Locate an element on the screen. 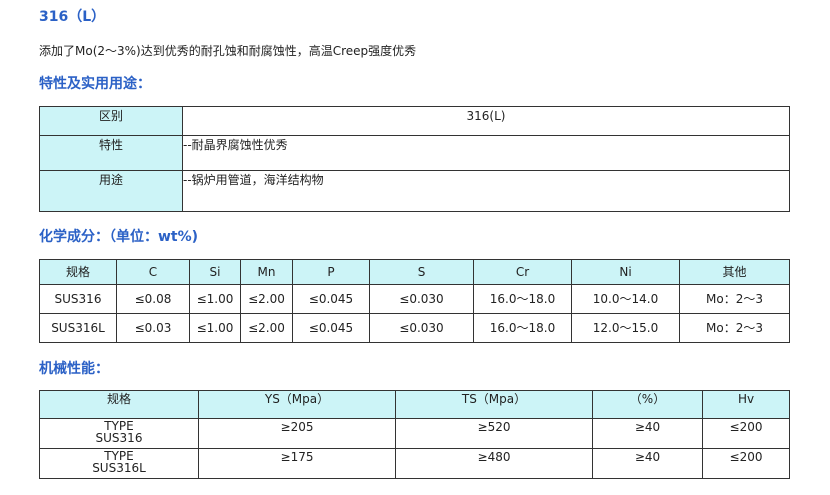  page-title: 316（L） is located at coordinates (72, 17).